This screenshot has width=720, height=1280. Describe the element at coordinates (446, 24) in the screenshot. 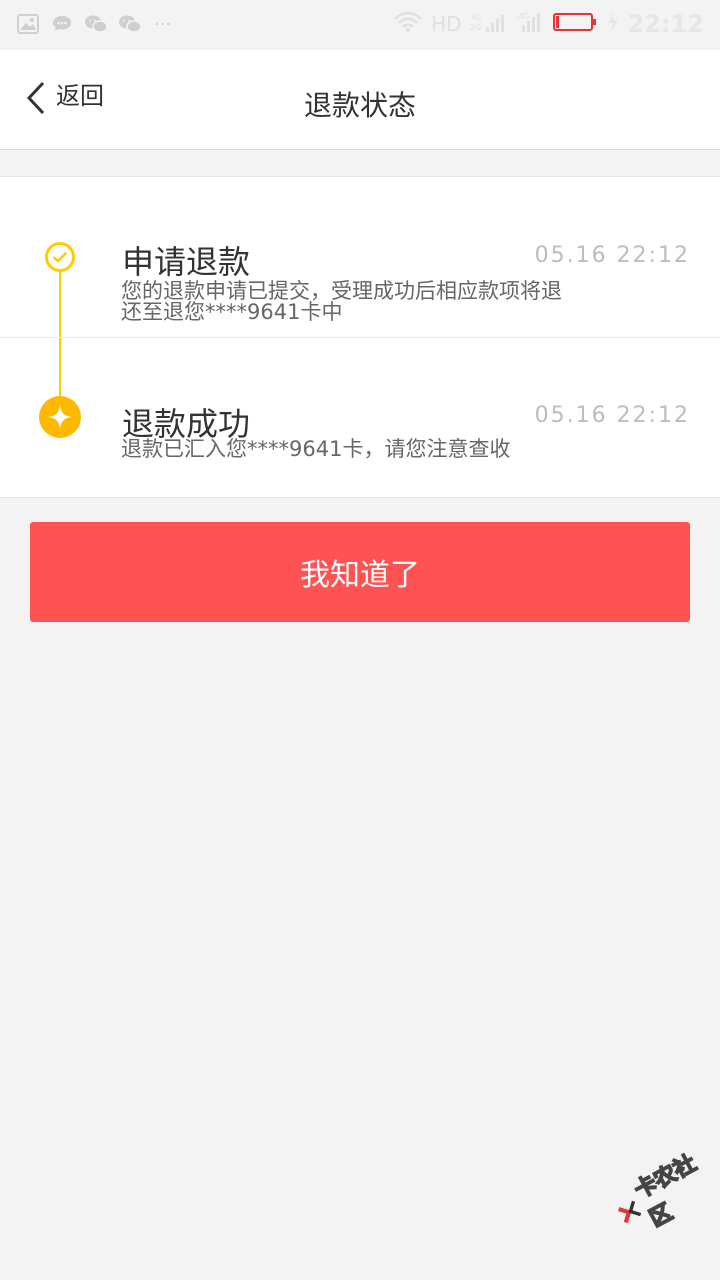

I see `network-type: HD` at that location.